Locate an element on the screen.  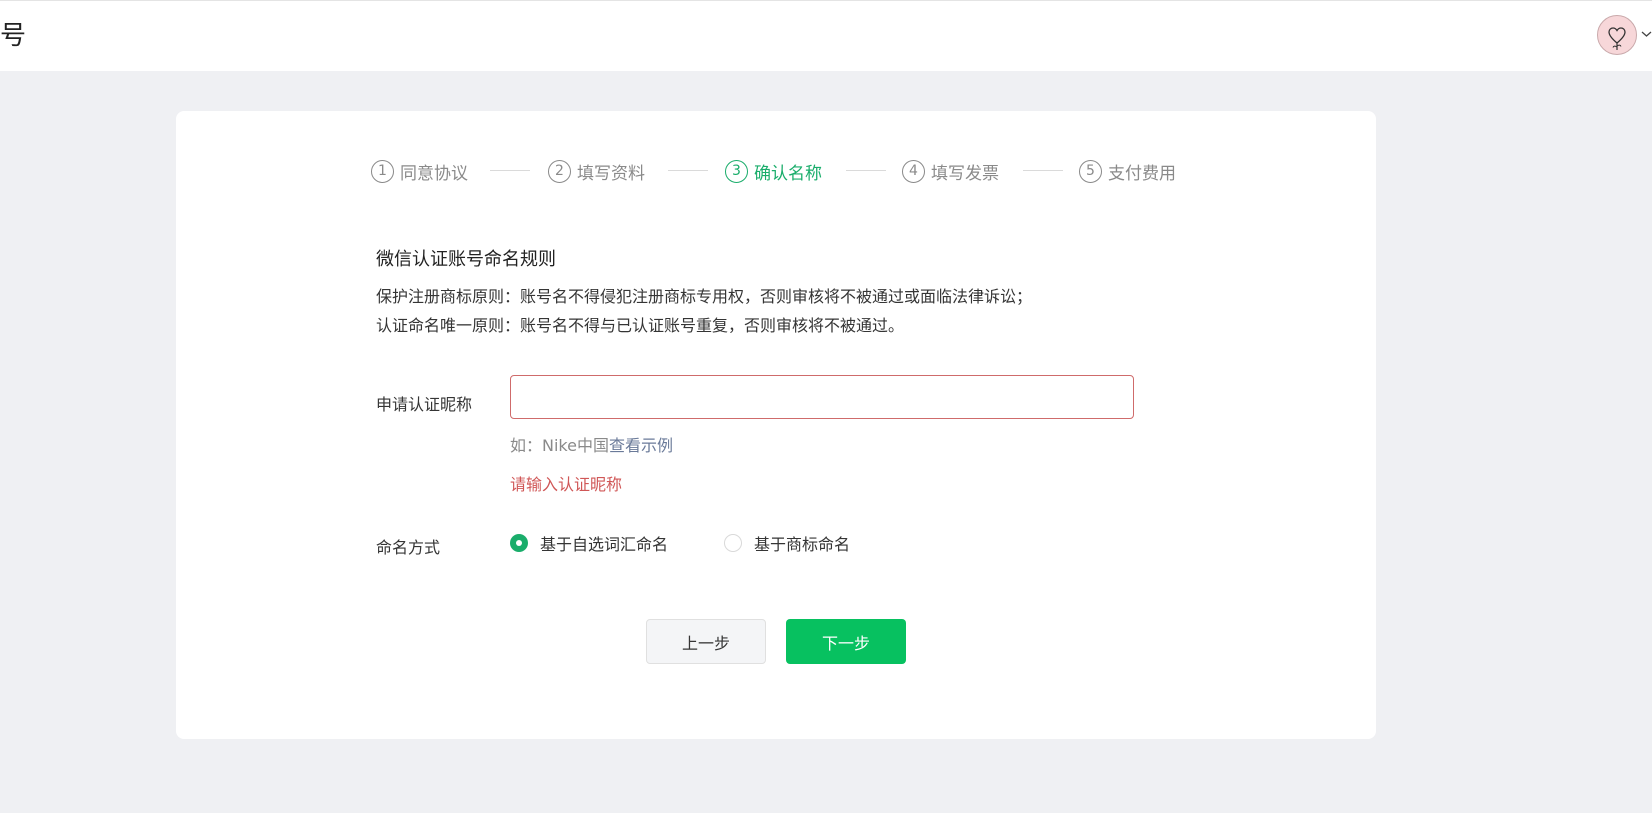
radio-checked-icon is located at coordinates (519, 543).